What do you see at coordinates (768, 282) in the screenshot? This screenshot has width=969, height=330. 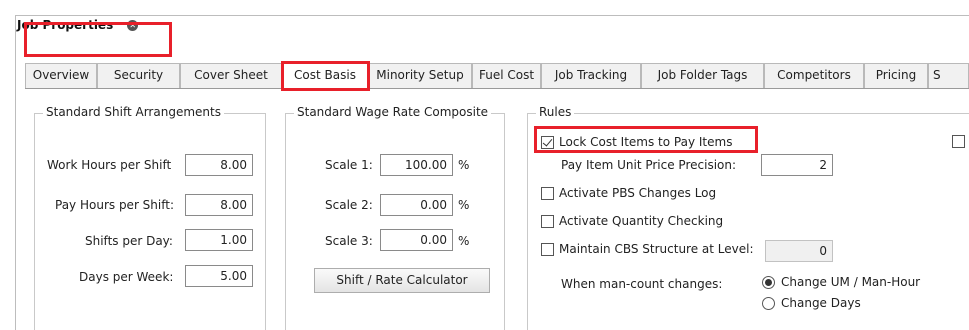 I see `change-um-man-hour-radio` at bounding box center [768, 282].